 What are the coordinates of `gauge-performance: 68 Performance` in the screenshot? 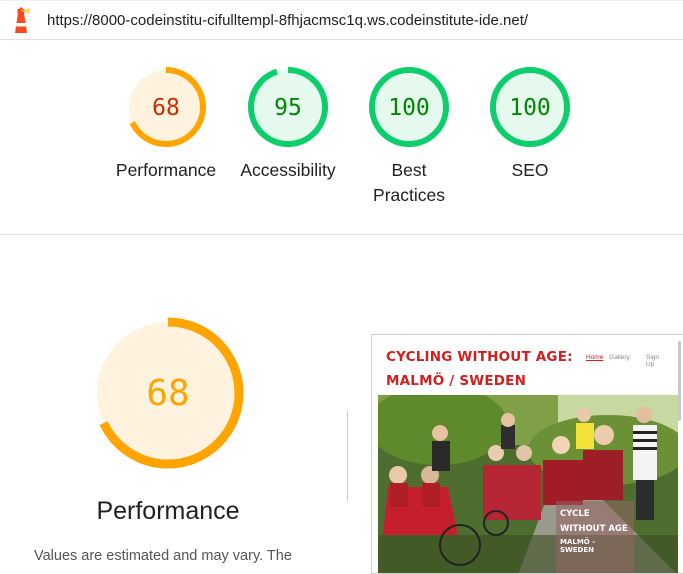 It's located at (166, 124).